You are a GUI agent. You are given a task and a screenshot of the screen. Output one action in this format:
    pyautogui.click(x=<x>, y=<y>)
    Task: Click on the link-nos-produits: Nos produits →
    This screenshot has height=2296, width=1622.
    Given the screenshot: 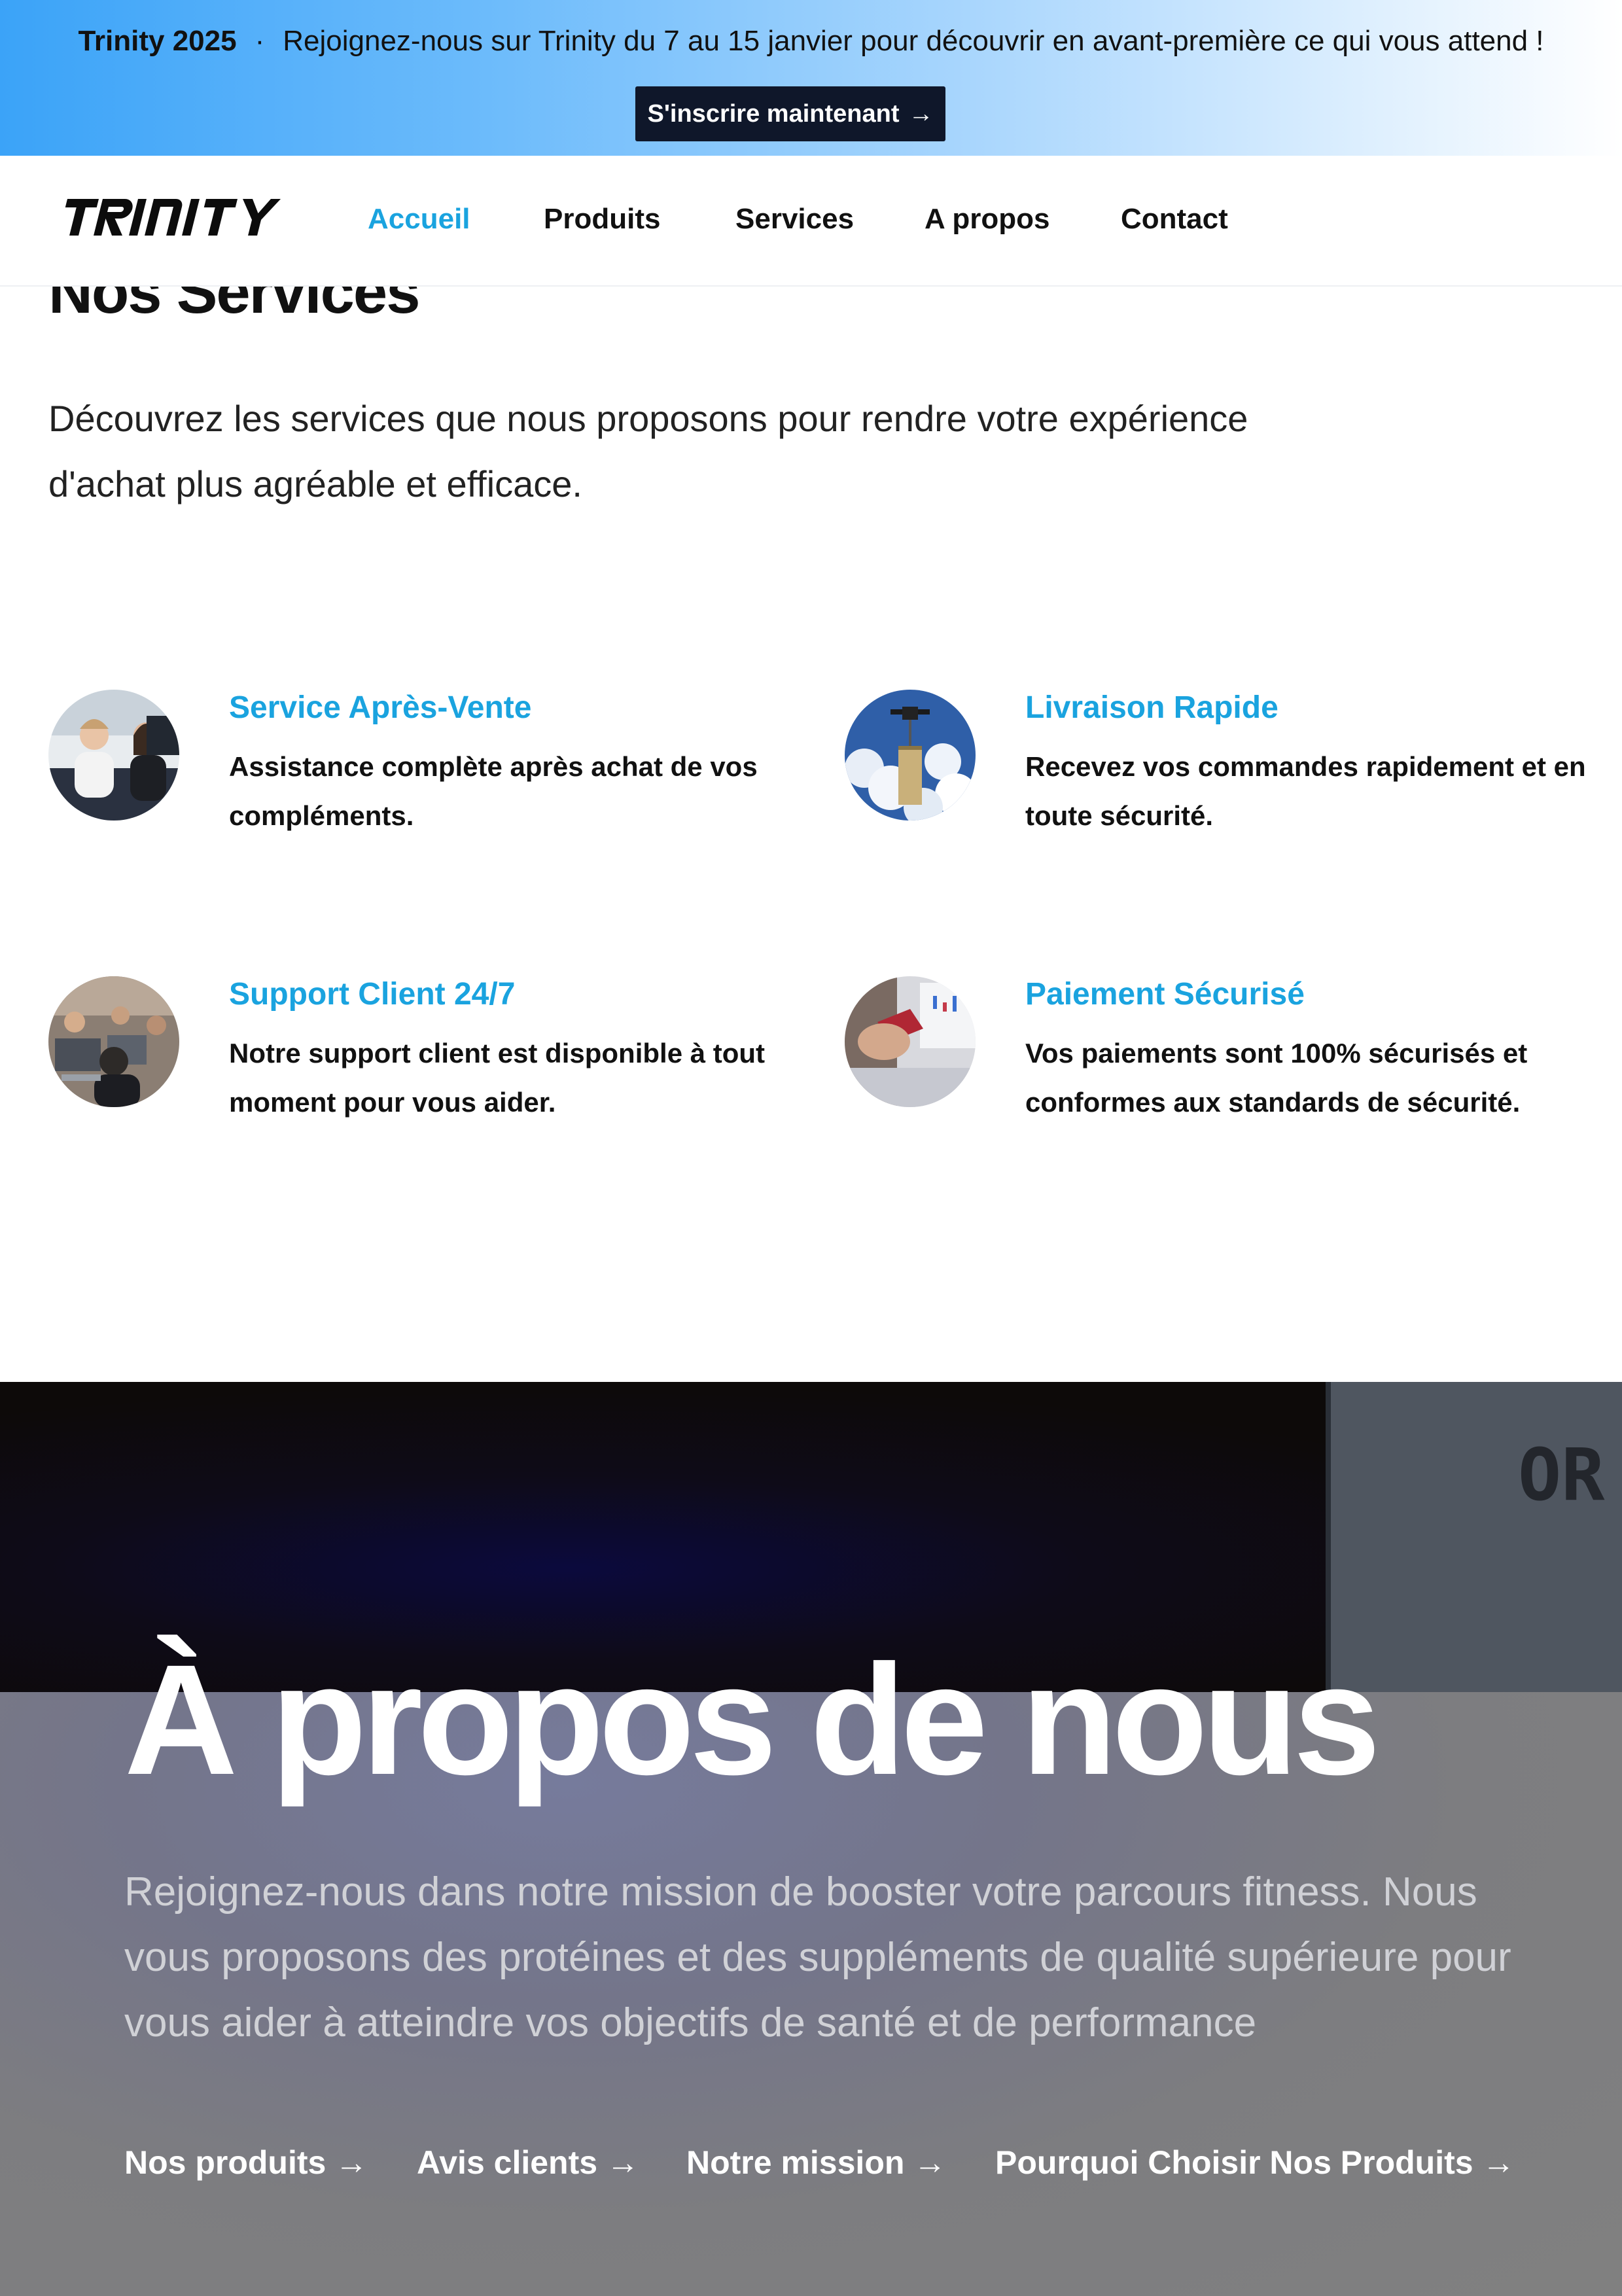 What is the action you would take?
    pyautogui.click(x=246, y=2162)
    